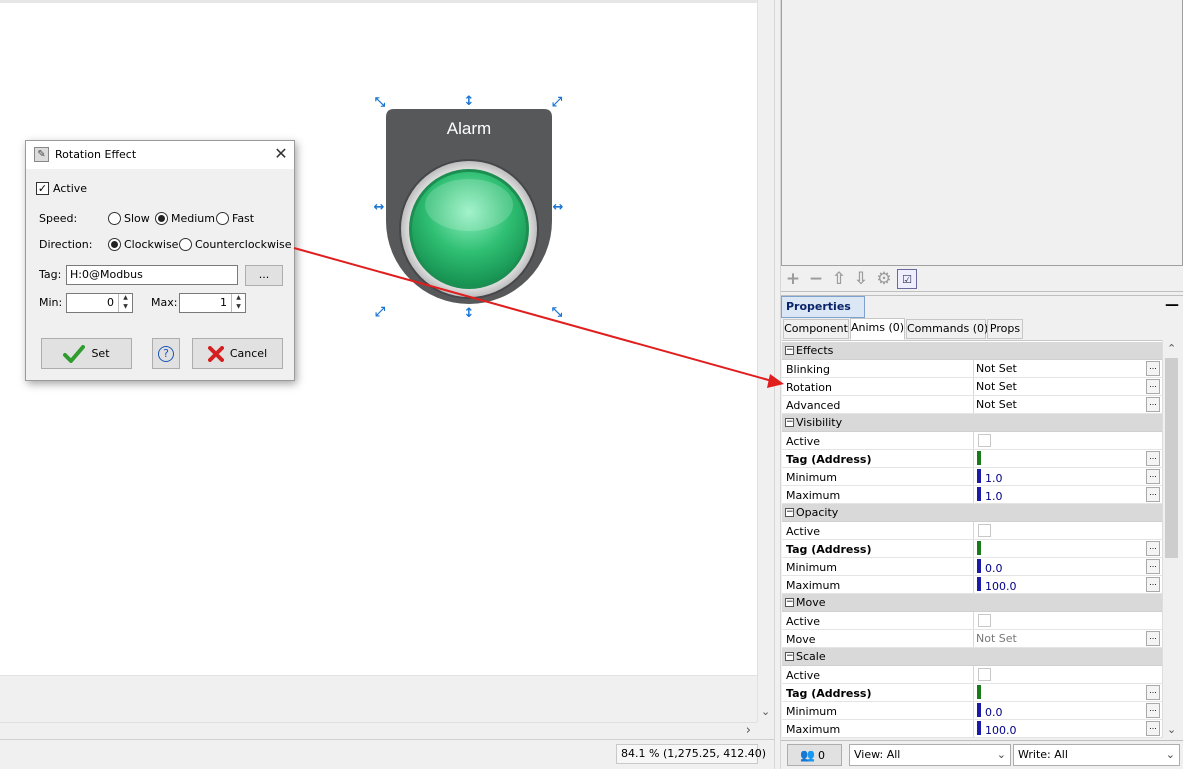 Image resolution: width=1183 pixels, height=769 pixels. Describe the element at coordinates (281, 154) in the screenshot. I see `close-icon: ✕` at that location.